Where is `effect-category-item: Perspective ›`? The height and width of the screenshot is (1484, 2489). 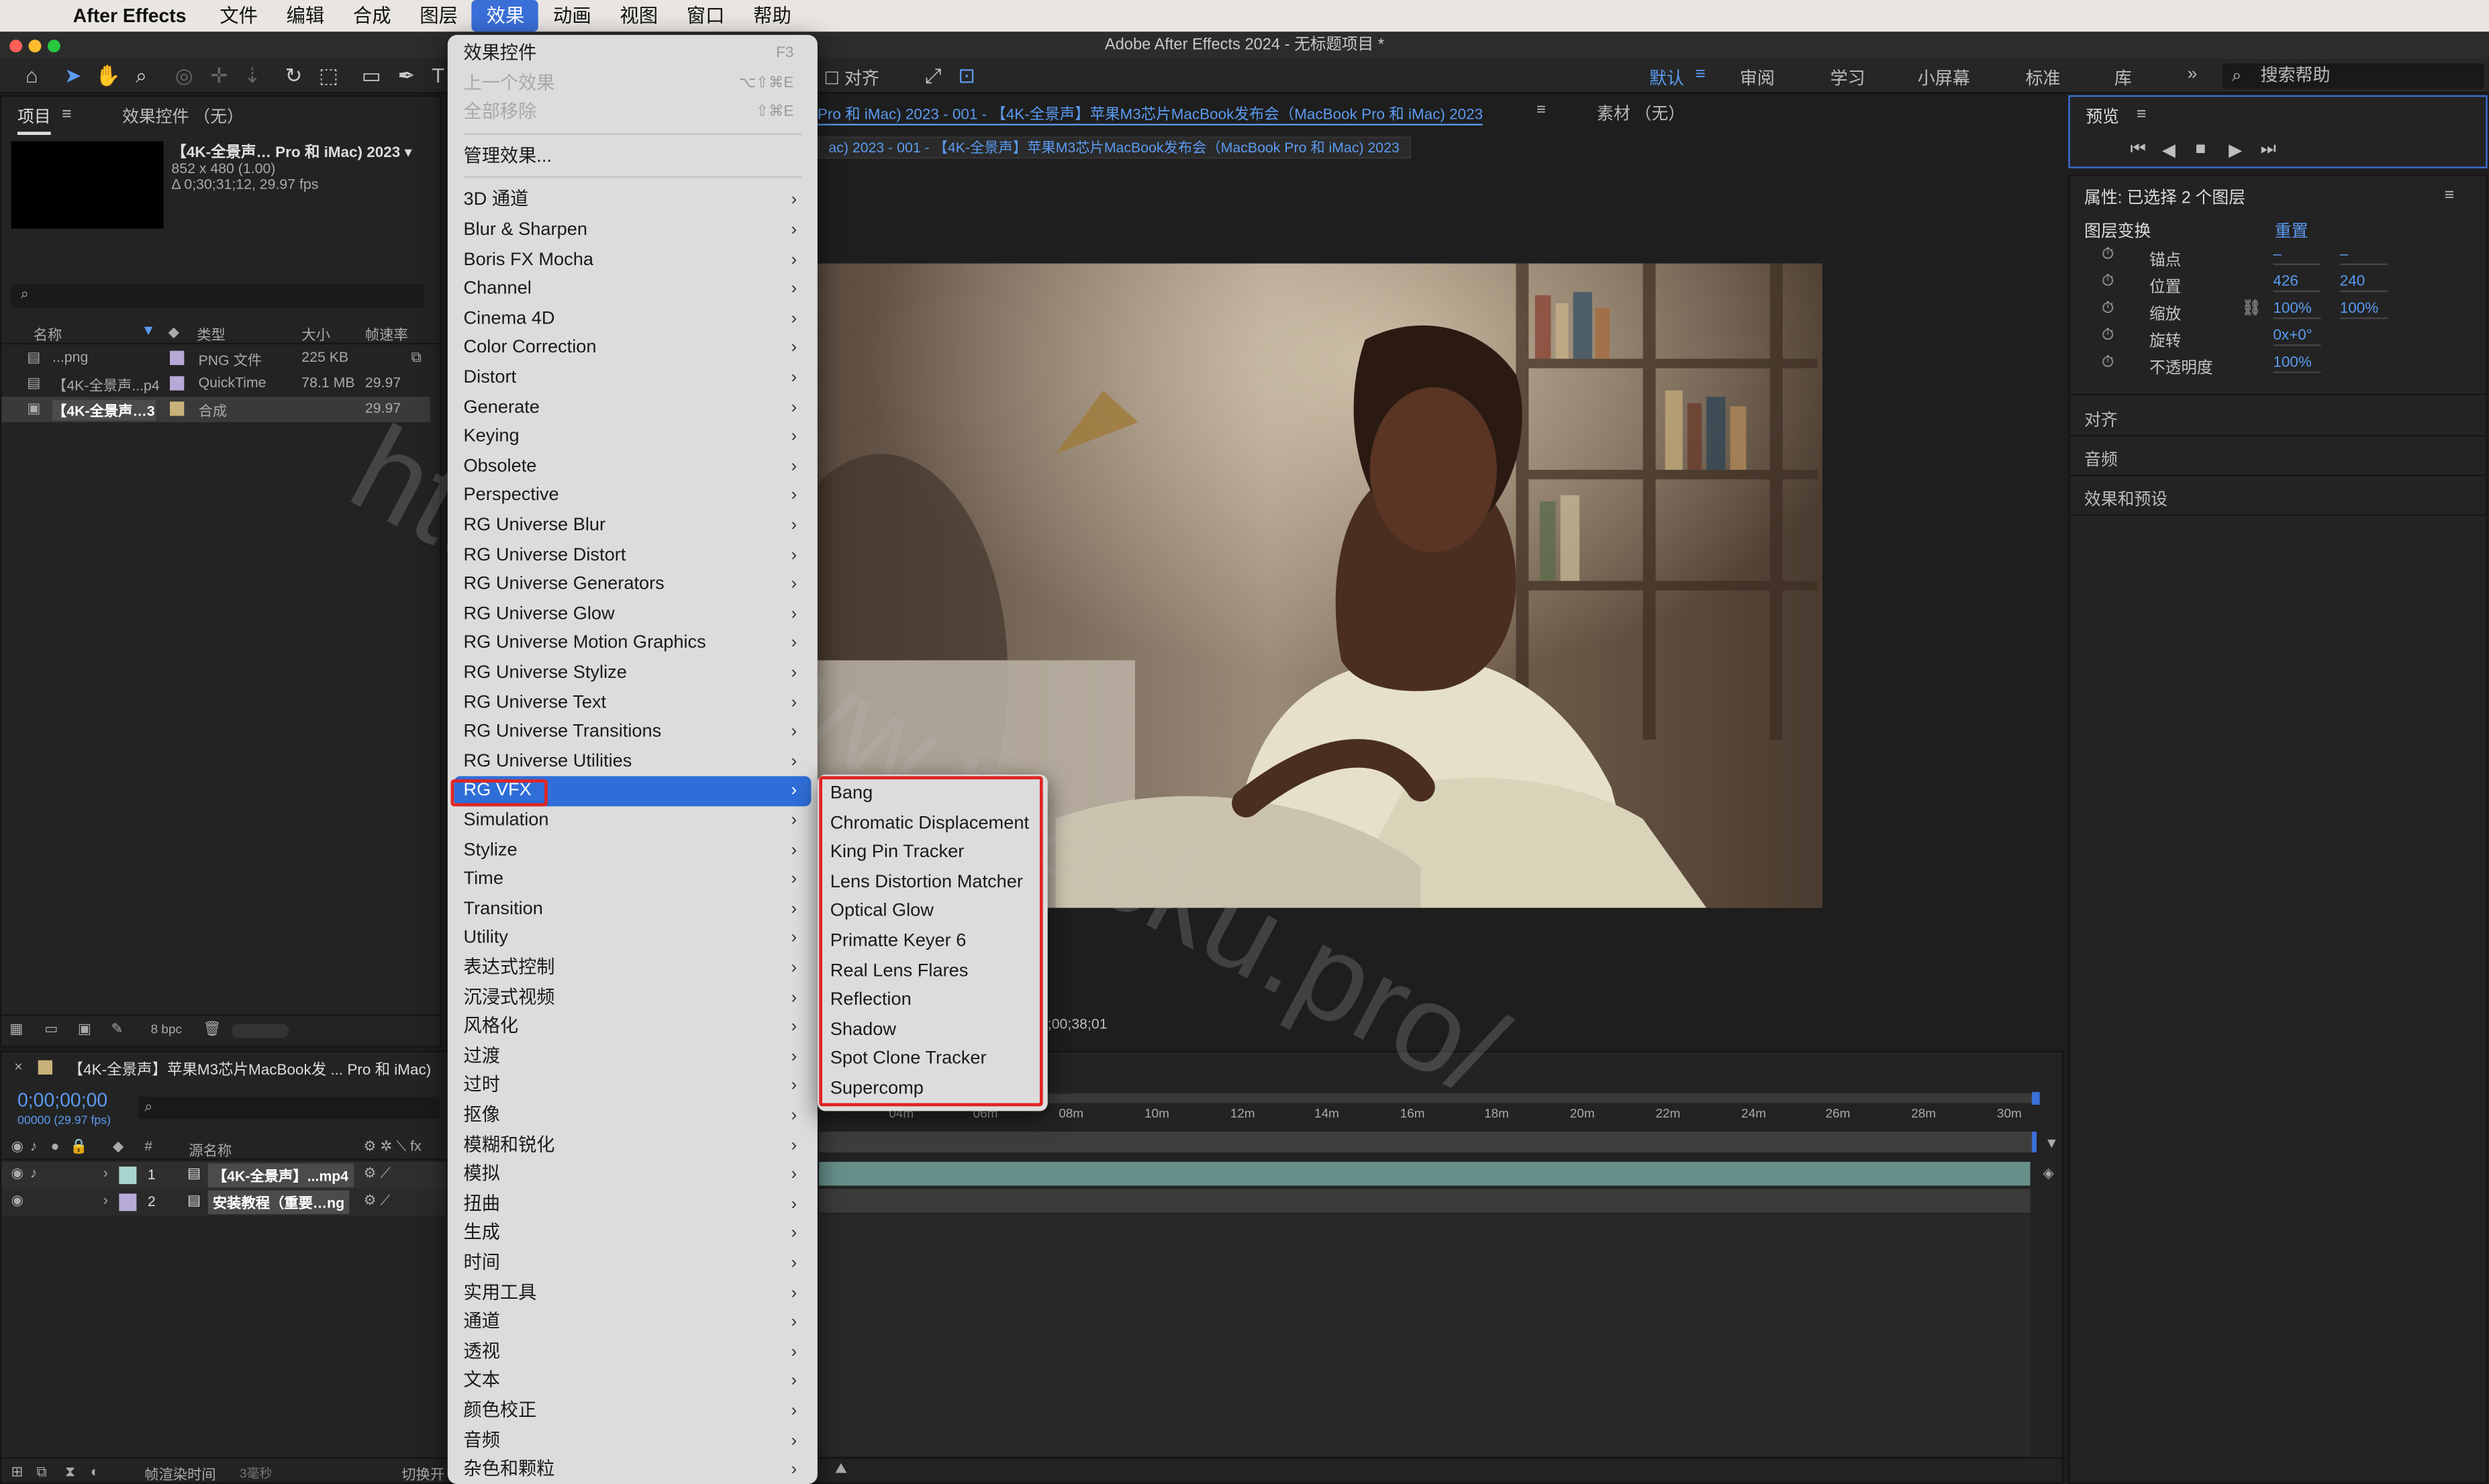 effect-category-item: Perspective › is located at coordinates (633, 496).